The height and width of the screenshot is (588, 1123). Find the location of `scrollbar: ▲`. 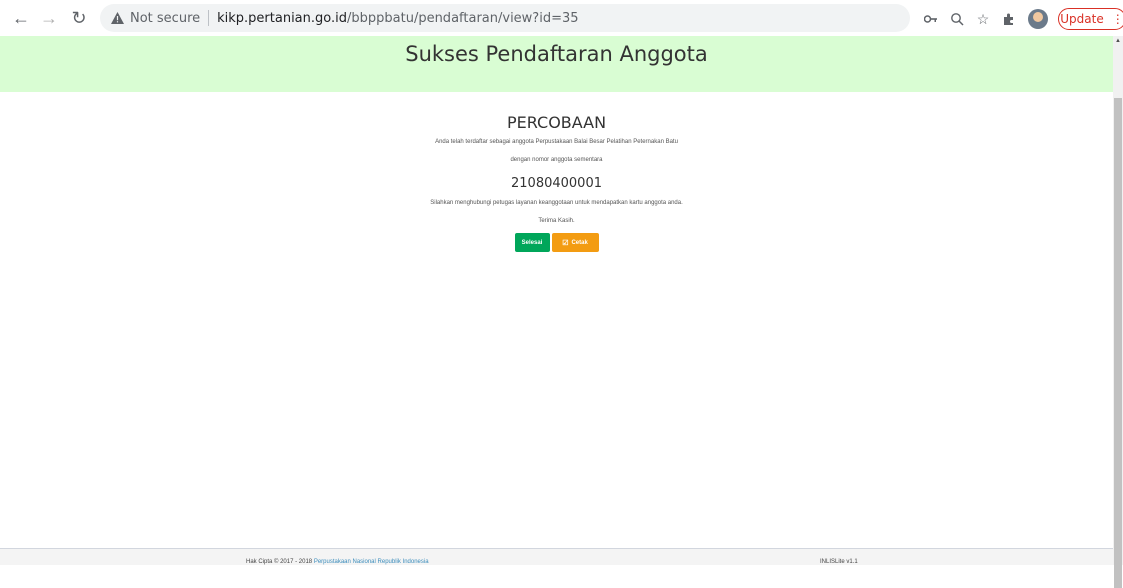

scrollbar: ▲ is located at coordinates (1118, 312).